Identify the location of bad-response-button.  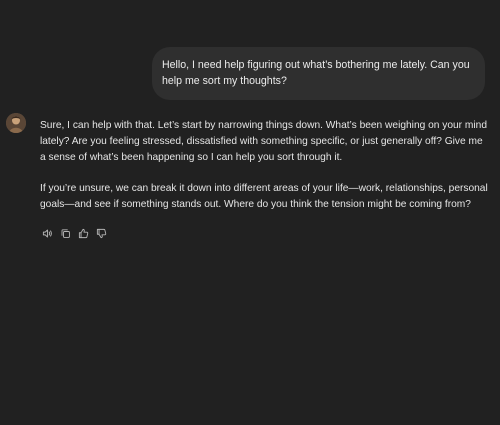
(101, 233).